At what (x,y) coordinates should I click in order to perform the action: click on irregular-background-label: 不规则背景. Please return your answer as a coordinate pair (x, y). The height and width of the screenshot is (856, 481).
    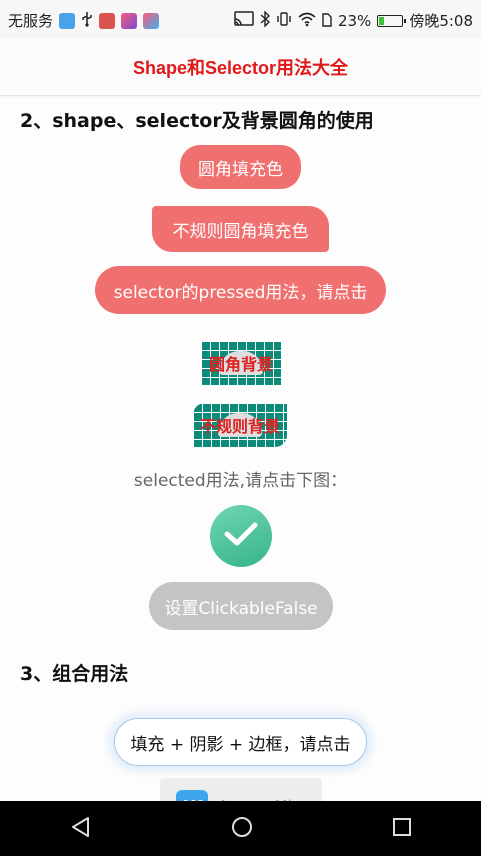
    Looking at the image, I should click on (239, 426).